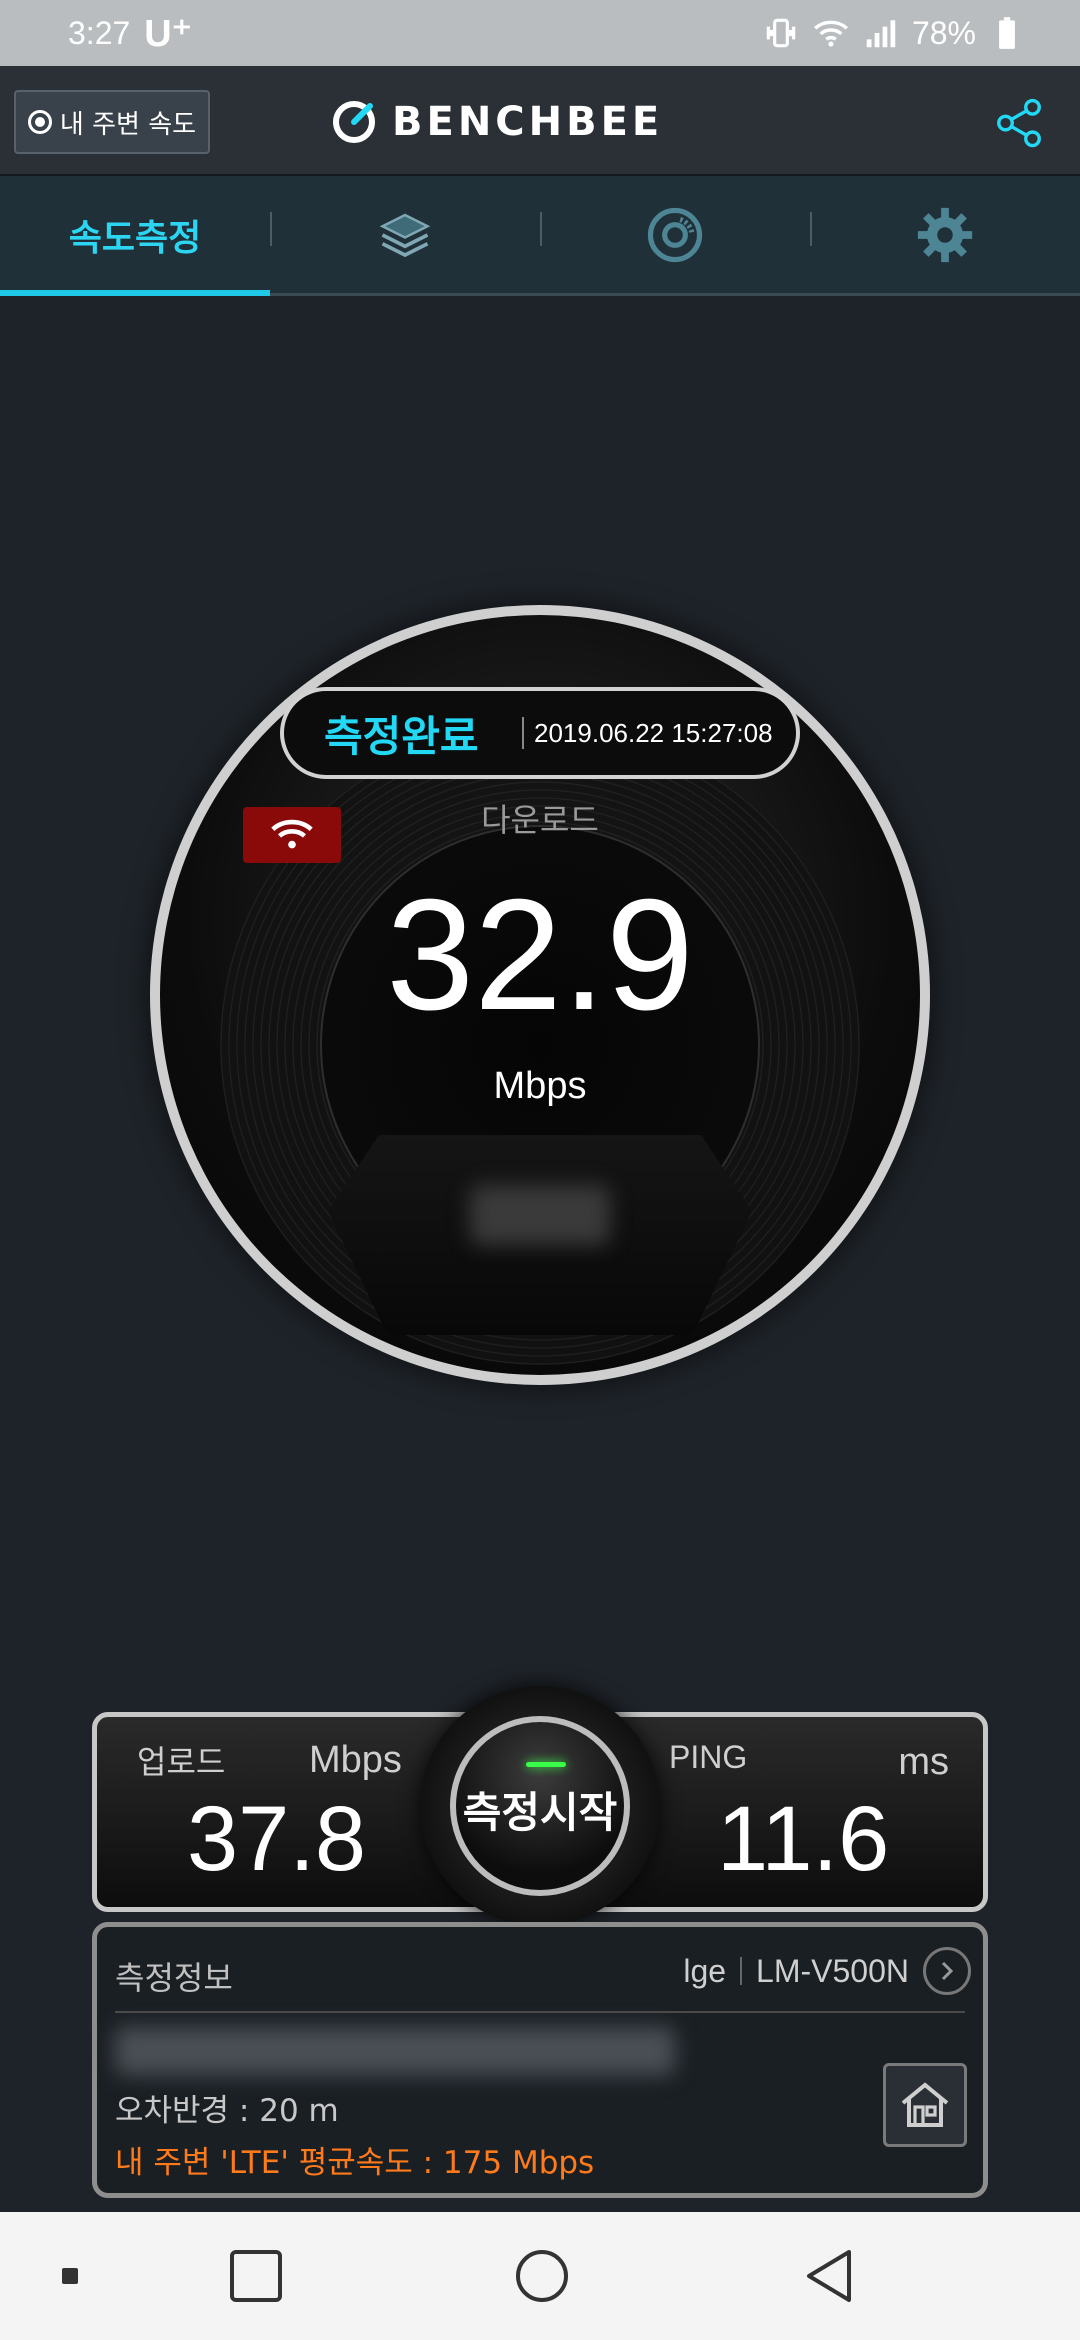  What do you see at coordinates (540, 820) in the screenshot?
I see `download-label: 다운로드` at bounding box center [540, 820].